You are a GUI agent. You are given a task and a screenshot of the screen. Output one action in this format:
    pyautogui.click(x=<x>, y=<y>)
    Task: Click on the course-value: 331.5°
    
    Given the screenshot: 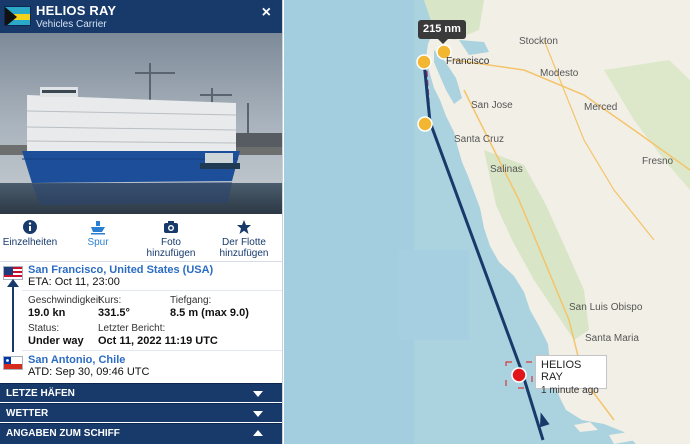 What is the action you would take?
    pyautogui.click(x=114, y=313)
    